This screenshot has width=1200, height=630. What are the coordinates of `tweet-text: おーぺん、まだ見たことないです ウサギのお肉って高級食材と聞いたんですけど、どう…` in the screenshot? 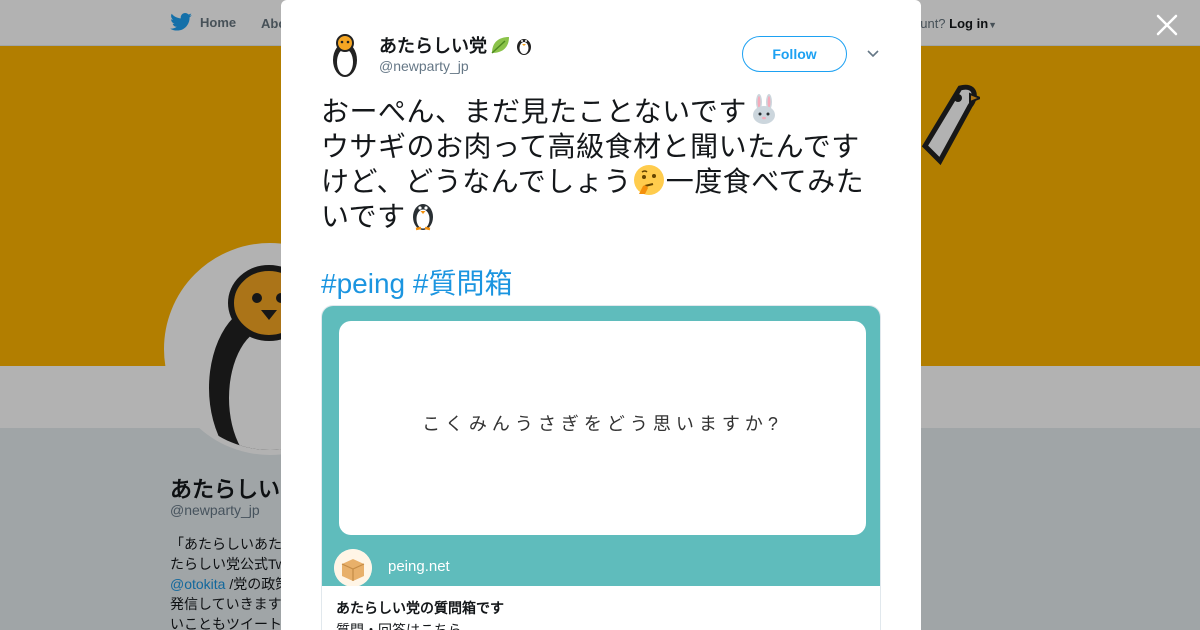 It's located at (603, 164).